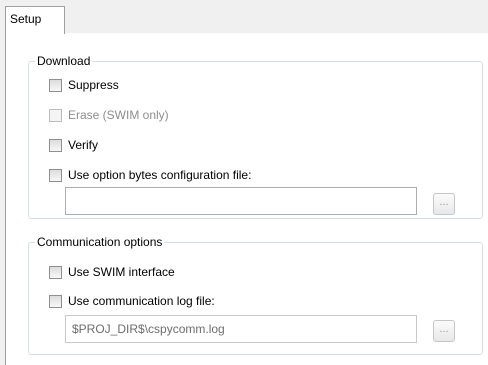 Image resolution: width=488 pixels, height=365 pixels. Describe the element at coordinates (55, 115) in the screenshot. I see `erase-checkbox` at that location.